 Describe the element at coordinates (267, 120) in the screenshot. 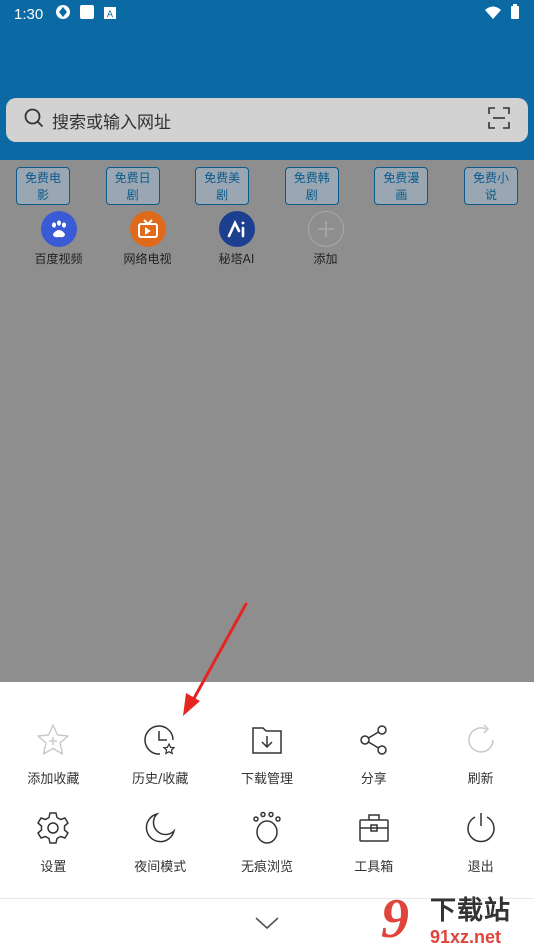

I see `search-bar: 搜索或输入网址` at that location.